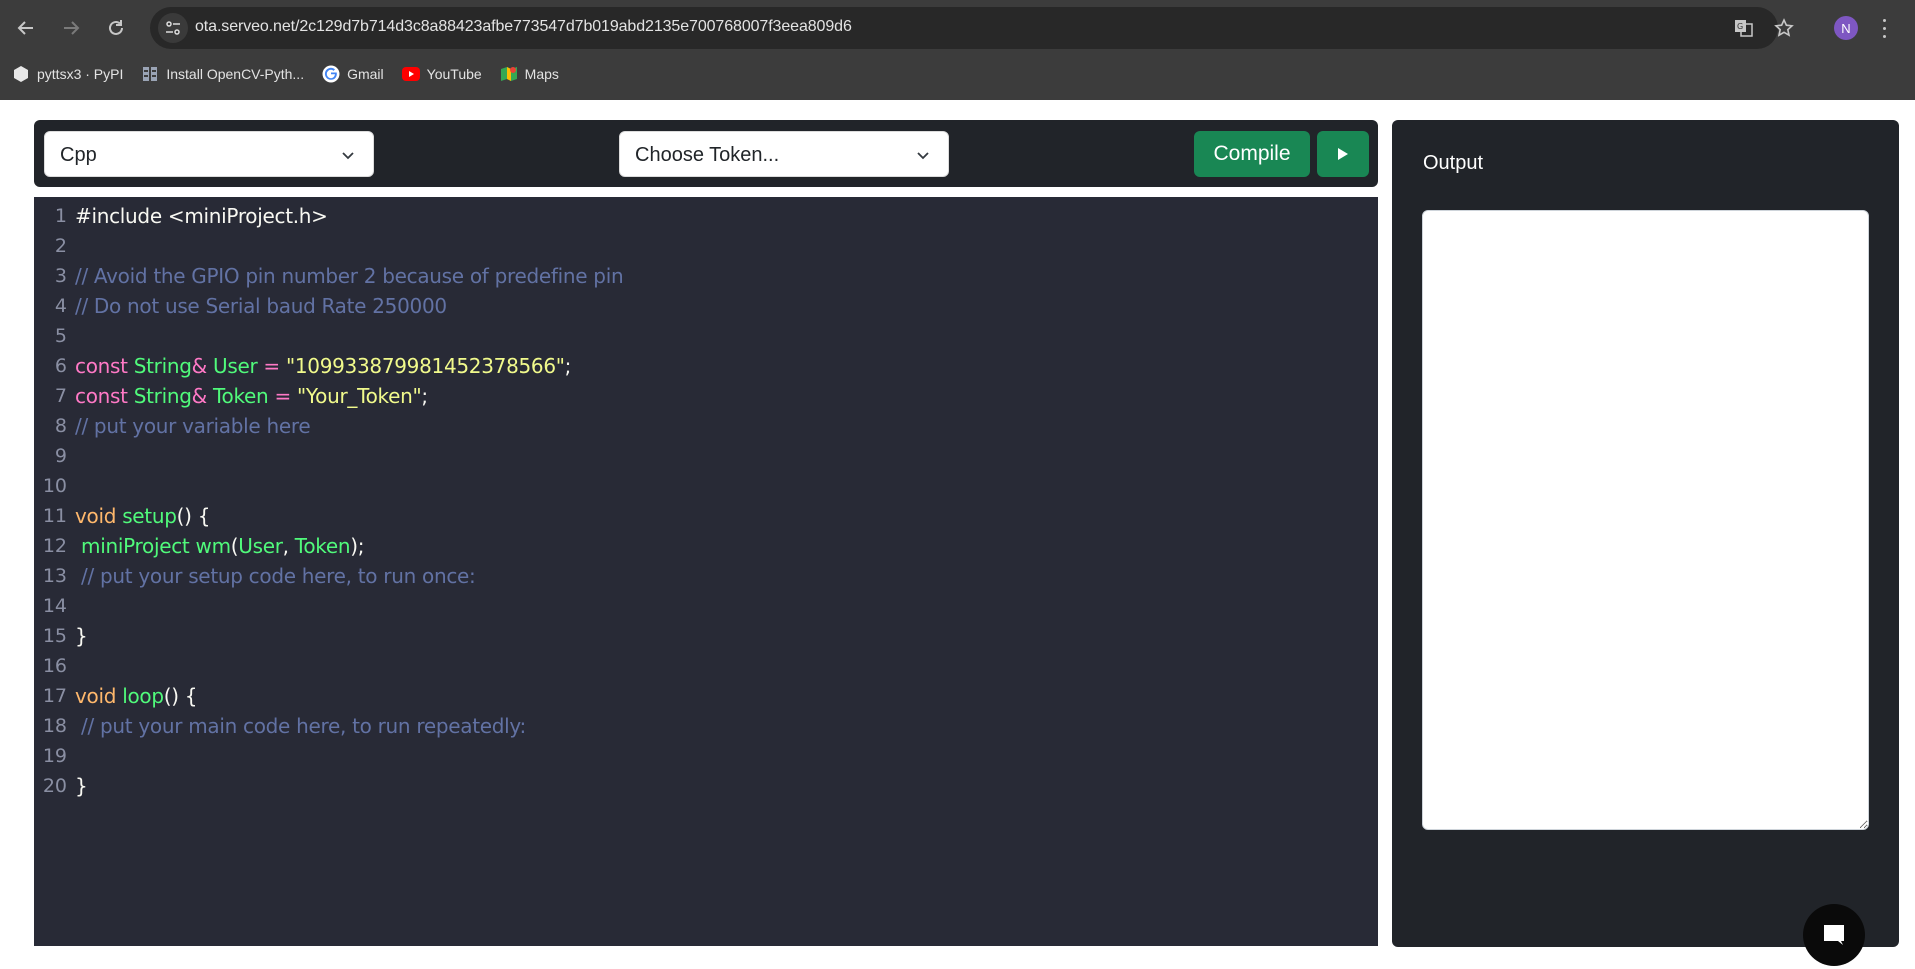 This screenshot has height=969, width=1915. What do you see at coordinates (1846, 28) in the screenshot?
I see `profile-avatar: N` at bounding box center [1846, 28].